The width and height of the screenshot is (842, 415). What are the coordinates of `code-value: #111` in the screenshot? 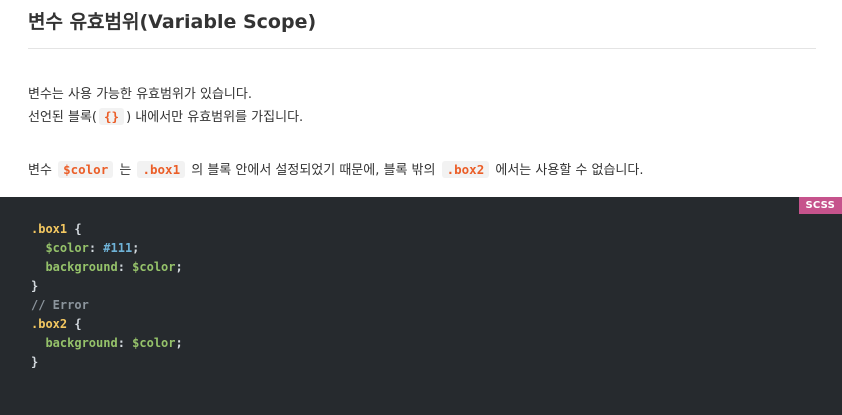 It's located at (118, 248).